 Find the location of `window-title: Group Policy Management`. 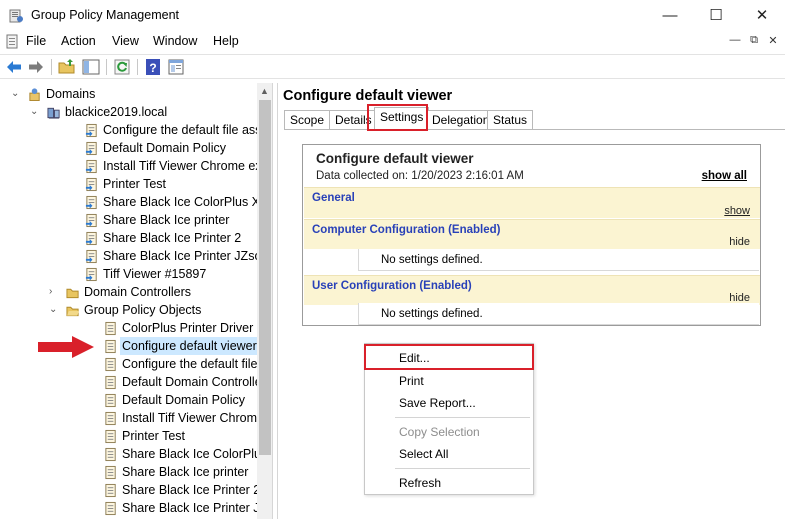

window-title: Group Policy Management is located at coordinates (105, 15).